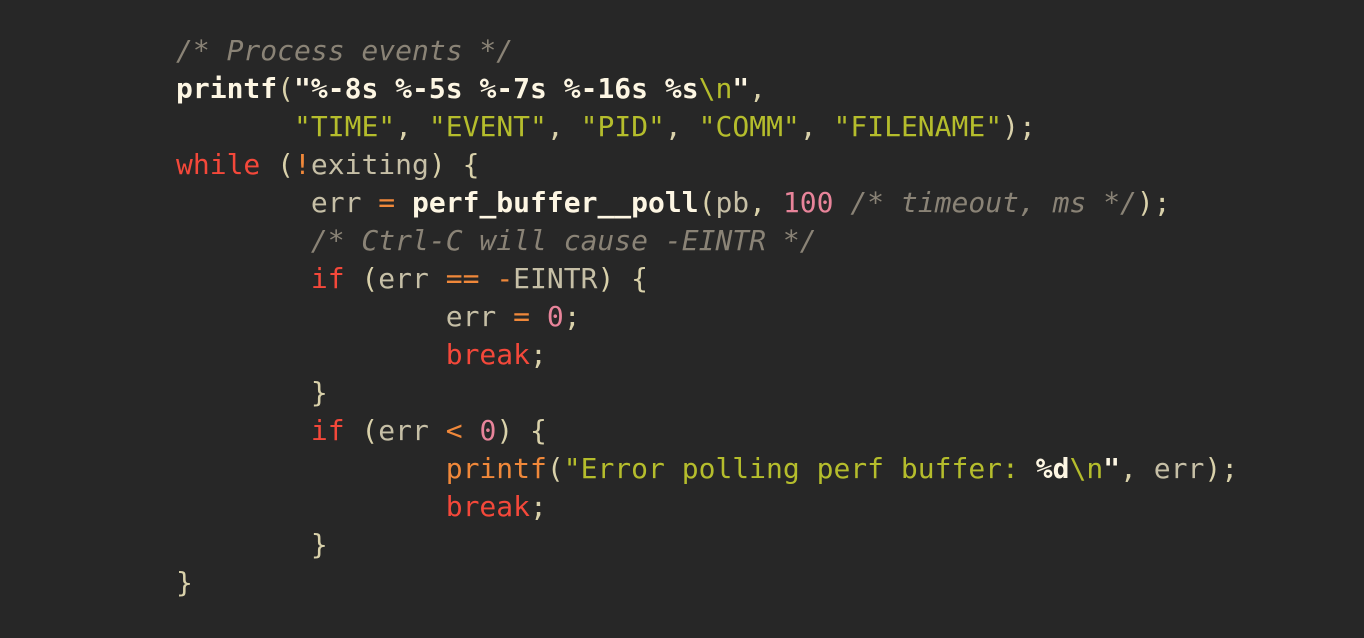 The width and height of the screenshot is (1364, 638). What do you see at coordinates (749, 126) in the screenshot?
I see `code-token: "COMM"` at bounding box center [749, 126].